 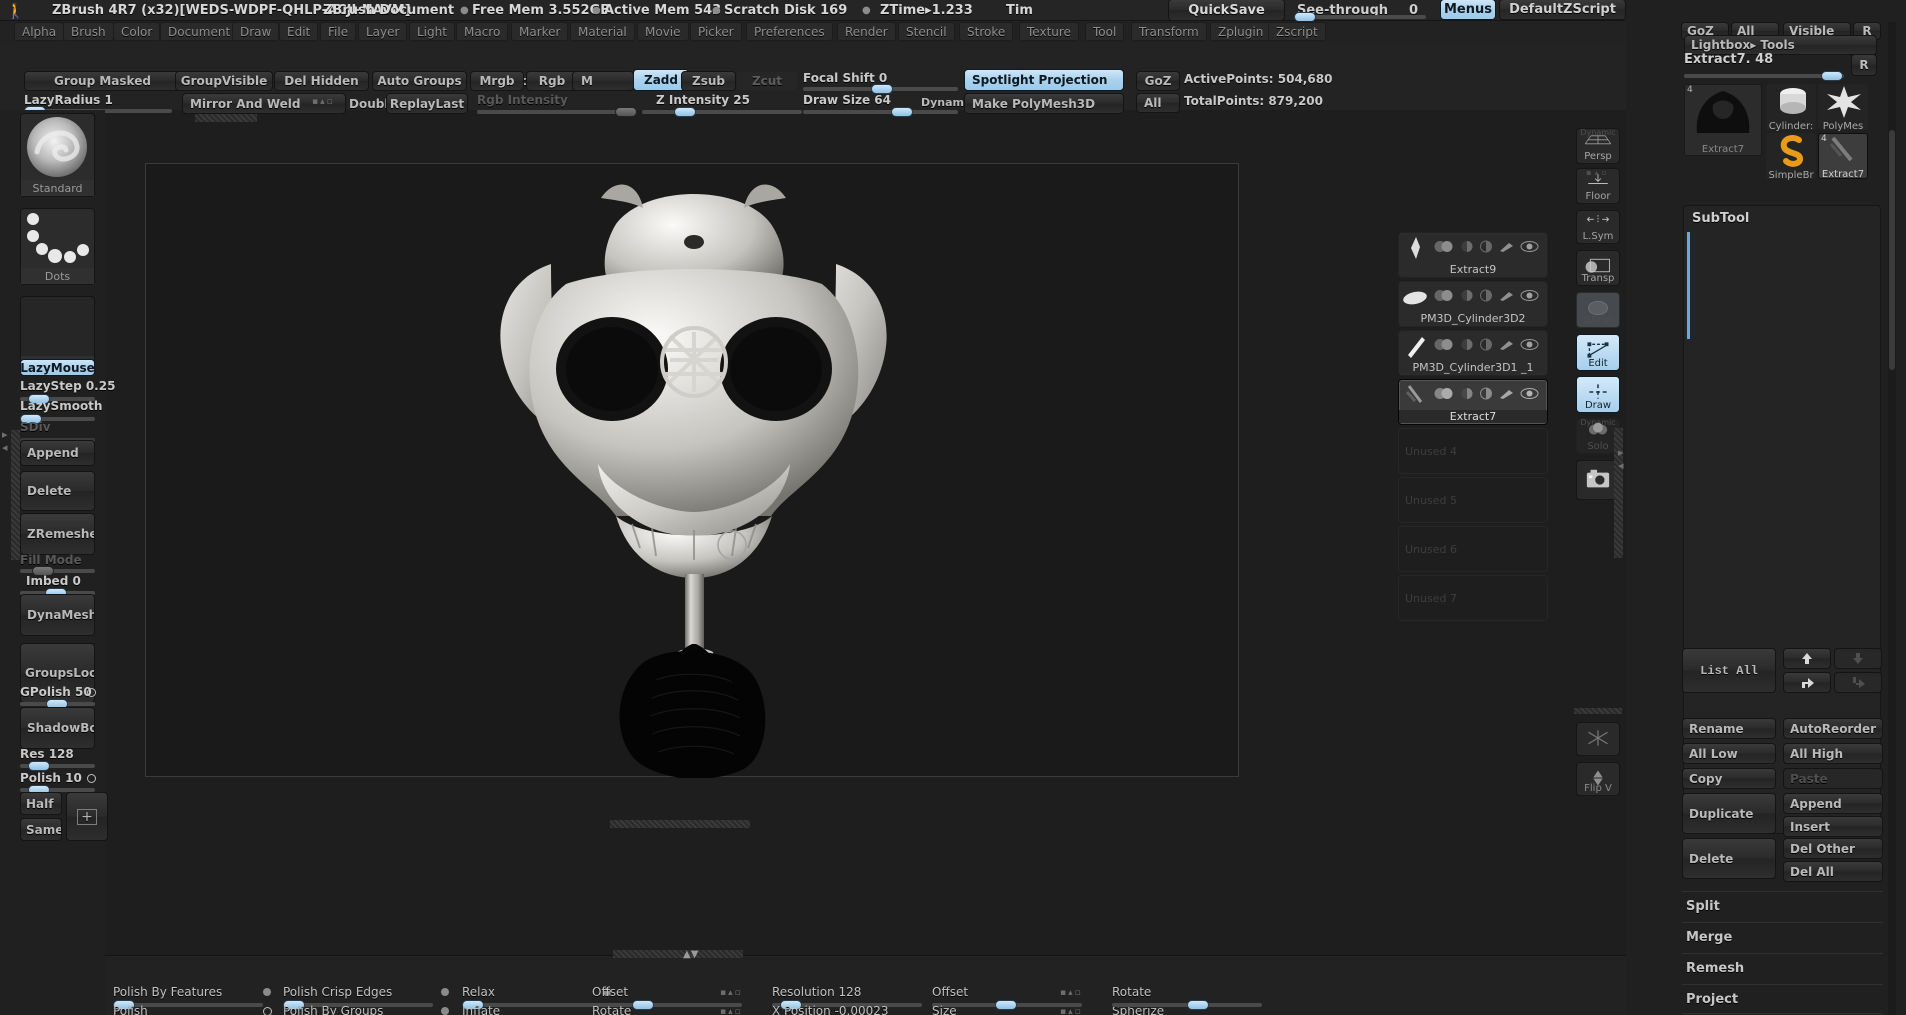 What do you see at coordinates (57, 367) in the screenshot?
I see `lazy-mouse-toggle: LazyMouse` at bounding box center [57, 367].